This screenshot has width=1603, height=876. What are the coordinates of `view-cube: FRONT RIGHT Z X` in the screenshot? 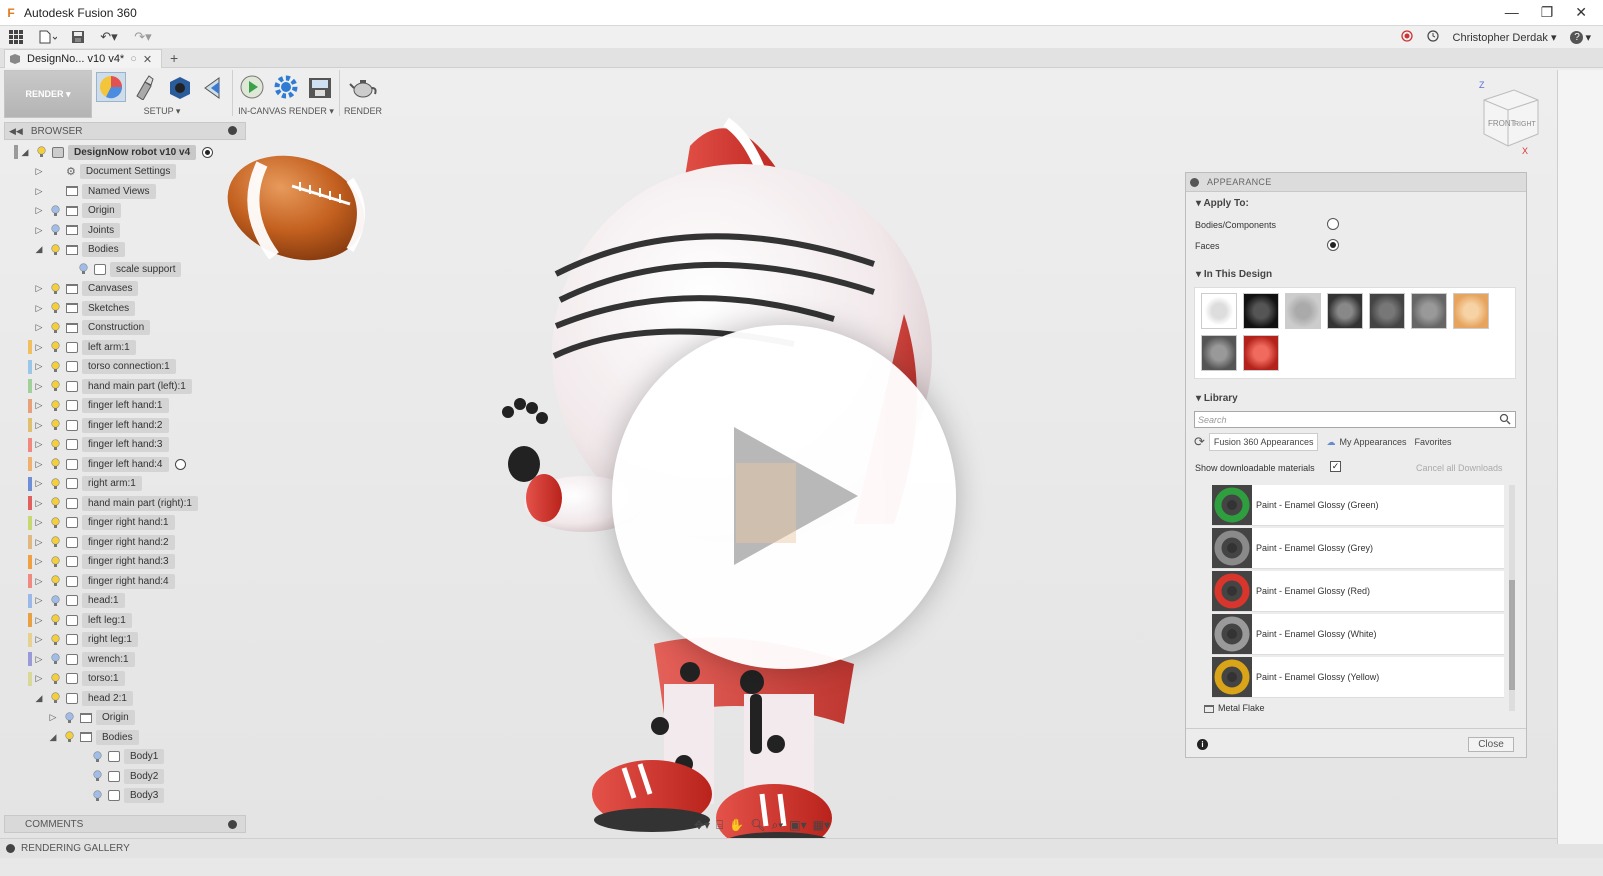 It's located at (1511, 116).